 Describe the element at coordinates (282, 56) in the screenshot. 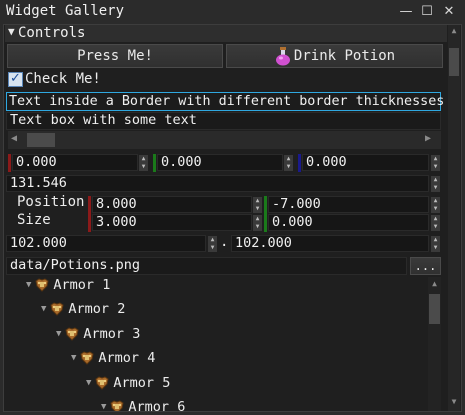

I see `potion-icon` at that location.